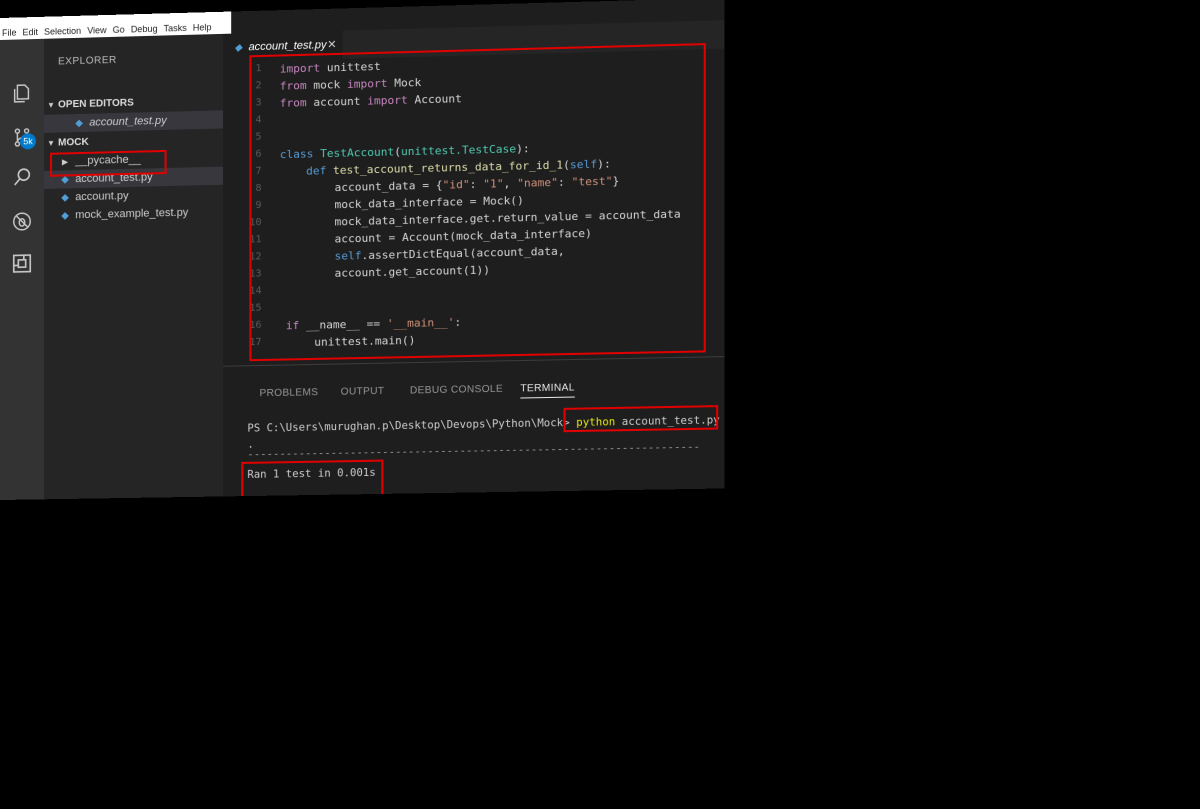 This screenshot has height=809, width=1200. I want to click on highlight-box-file, so click(108, 163).